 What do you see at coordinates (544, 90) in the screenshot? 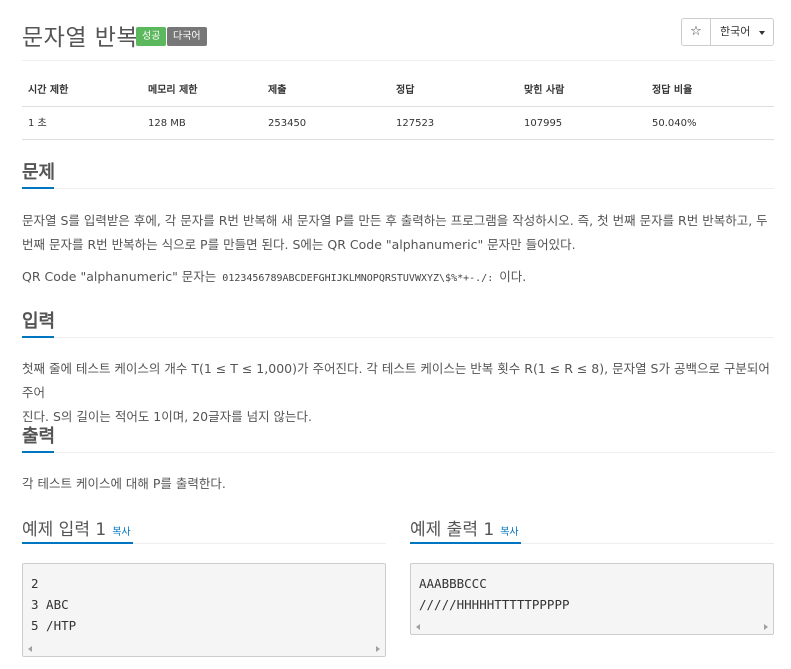
I see `table-header-cell: 맞힌 사람` at bounding box center [544, 90].